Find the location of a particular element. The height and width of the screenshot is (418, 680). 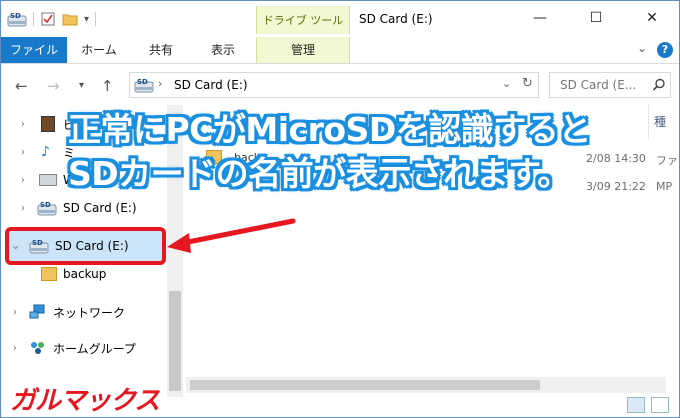

file-date: 3/09 21:22 is located at coordinates (616, 186).